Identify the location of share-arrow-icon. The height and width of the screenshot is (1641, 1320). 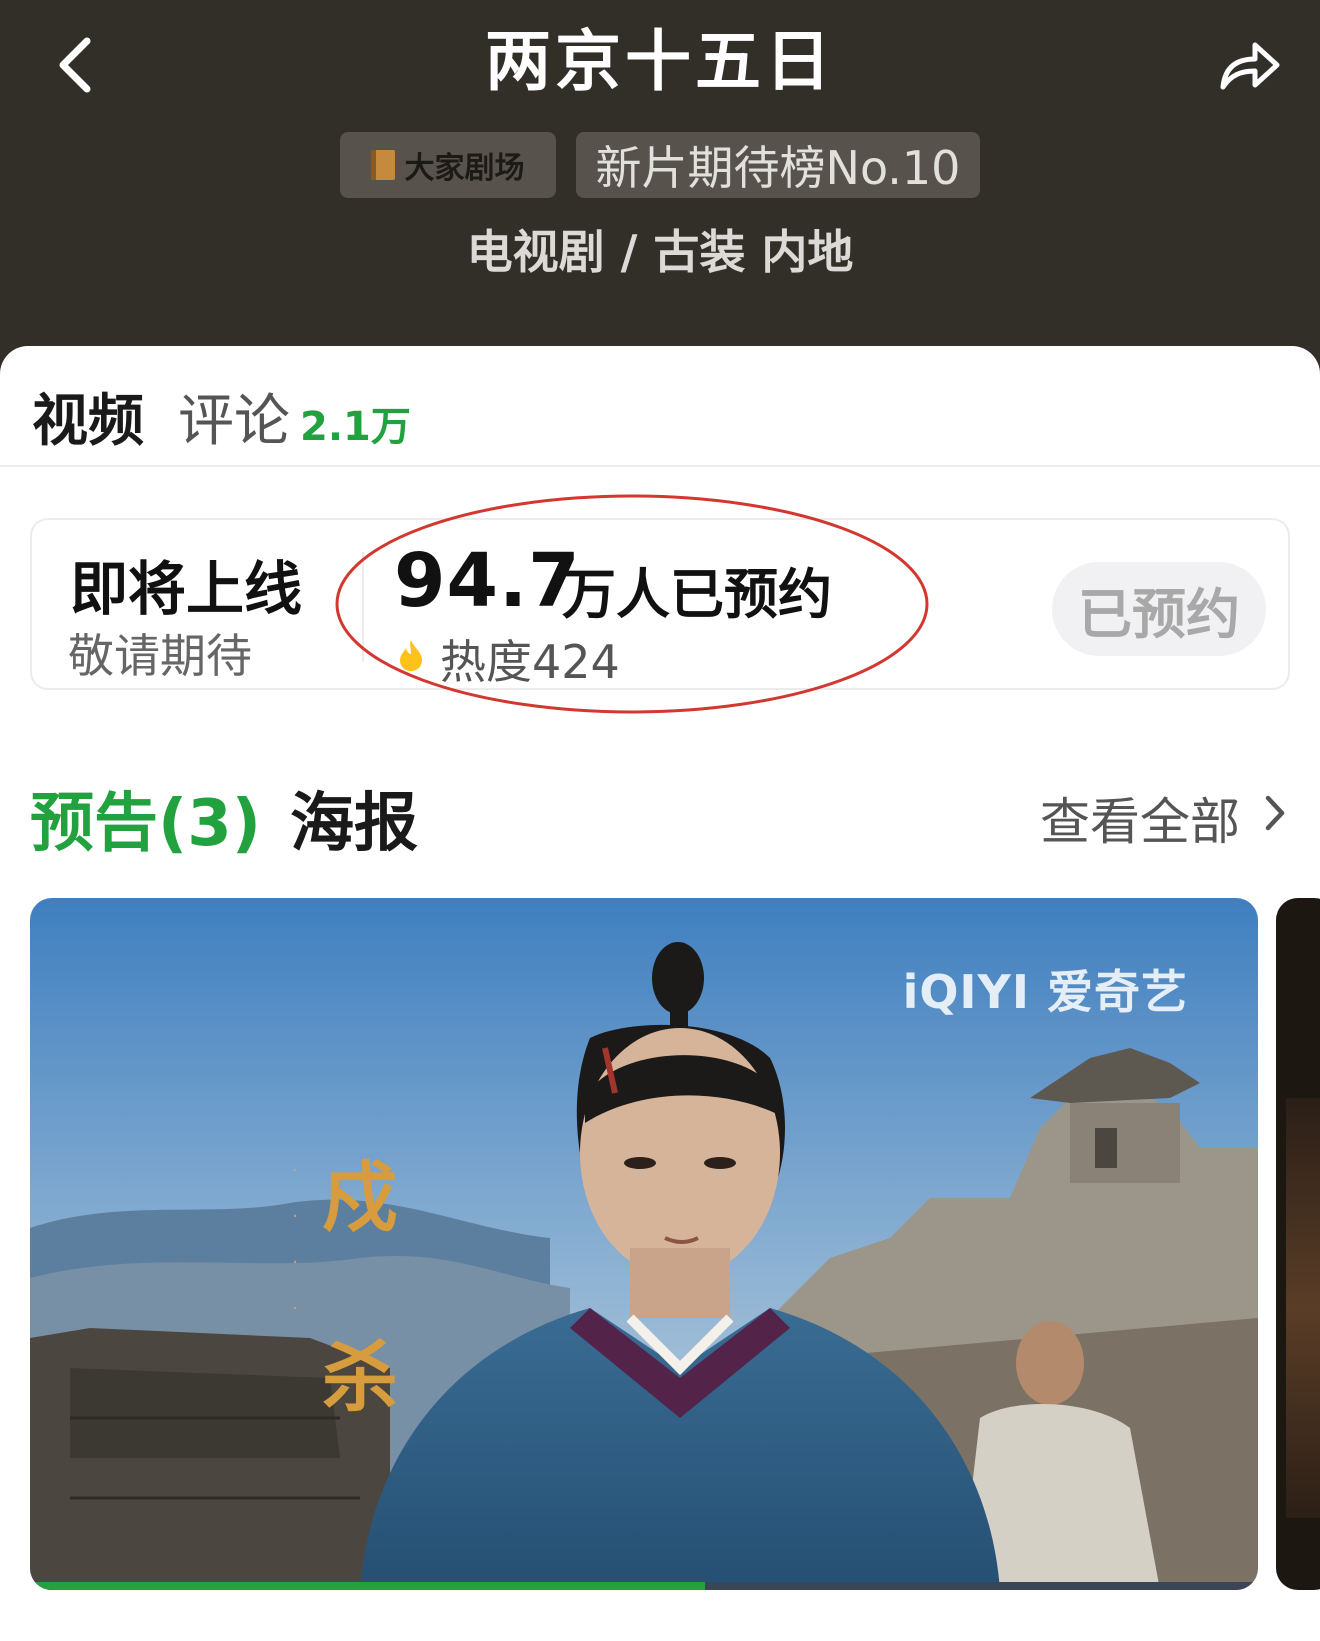
(1250, 66).